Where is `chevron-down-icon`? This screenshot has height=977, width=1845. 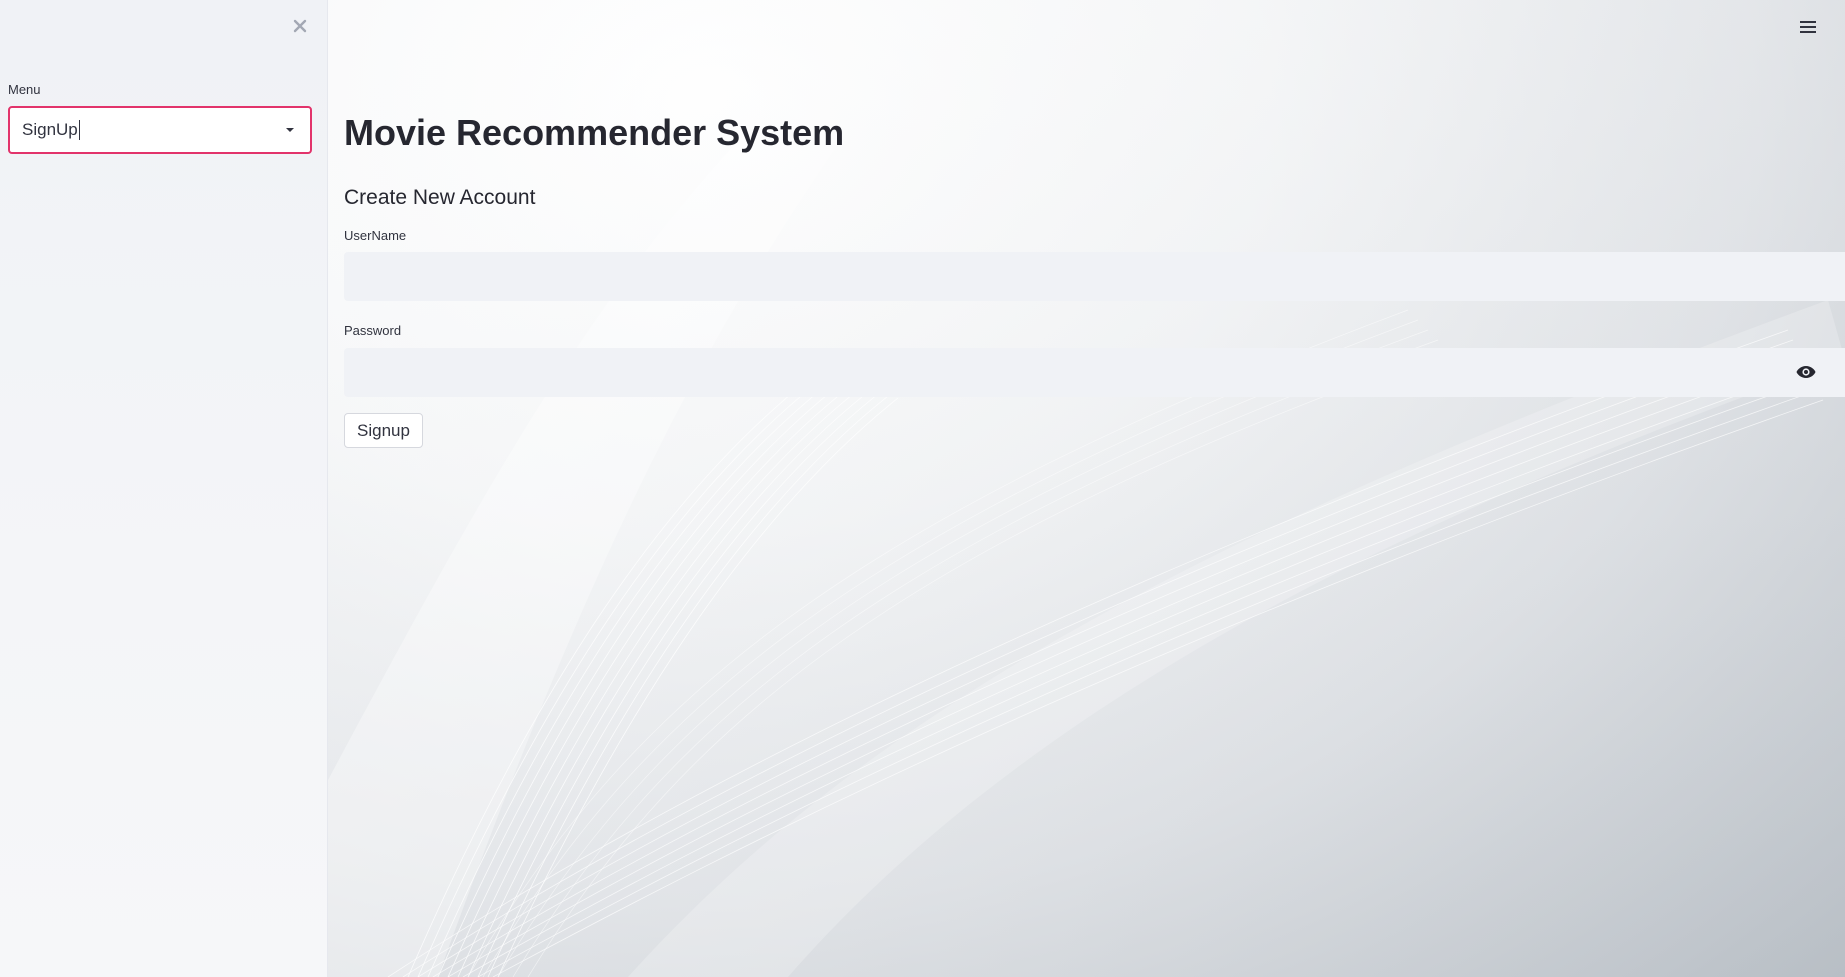
chevron-down-icon is located at coordinates (290, 130).